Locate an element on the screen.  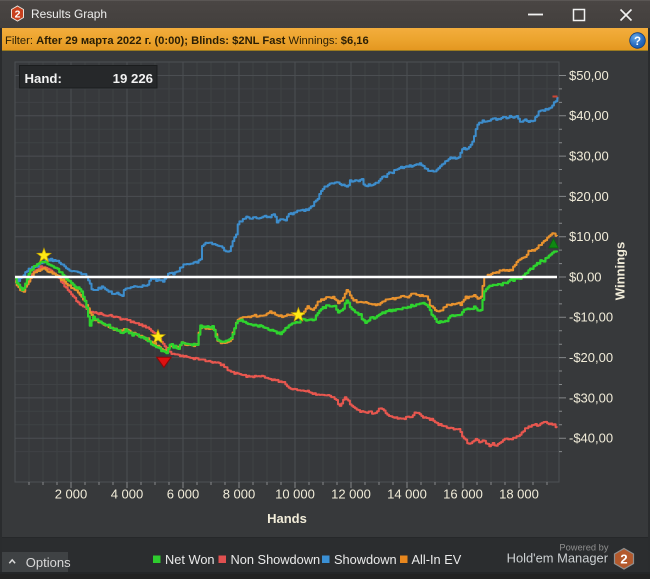
svg-text: $0,00 is located at coordinates (585, 276).